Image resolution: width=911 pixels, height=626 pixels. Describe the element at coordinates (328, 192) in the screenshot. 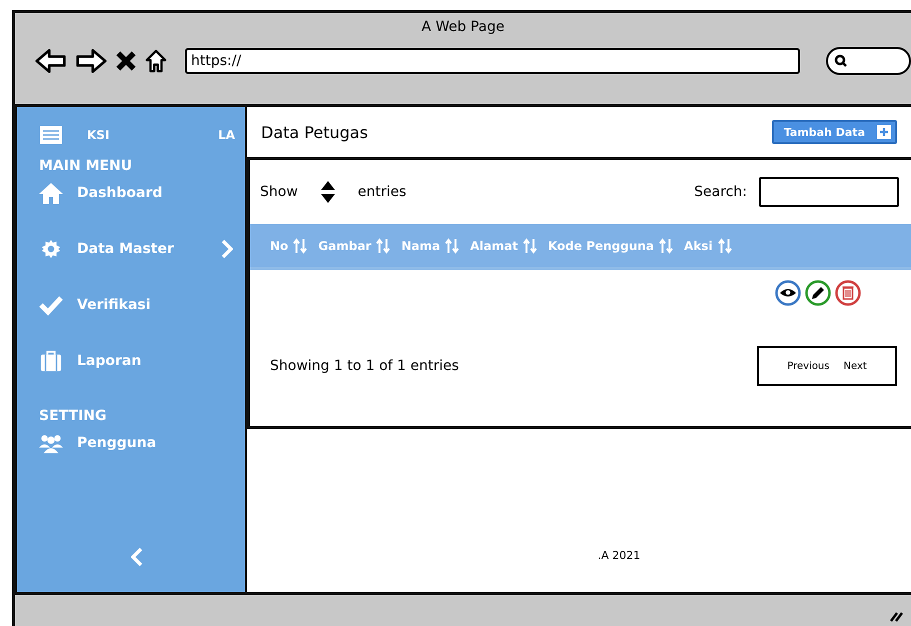

I see `stepper-icon` at that location.